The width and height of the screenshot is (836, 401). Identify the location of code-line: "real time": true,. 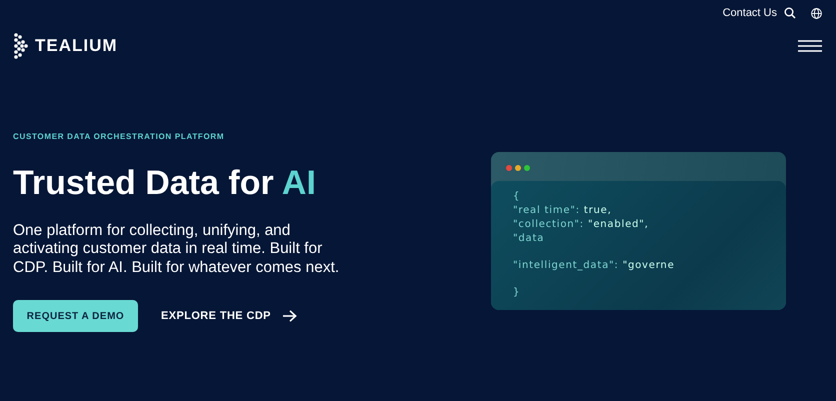
(563, 211).